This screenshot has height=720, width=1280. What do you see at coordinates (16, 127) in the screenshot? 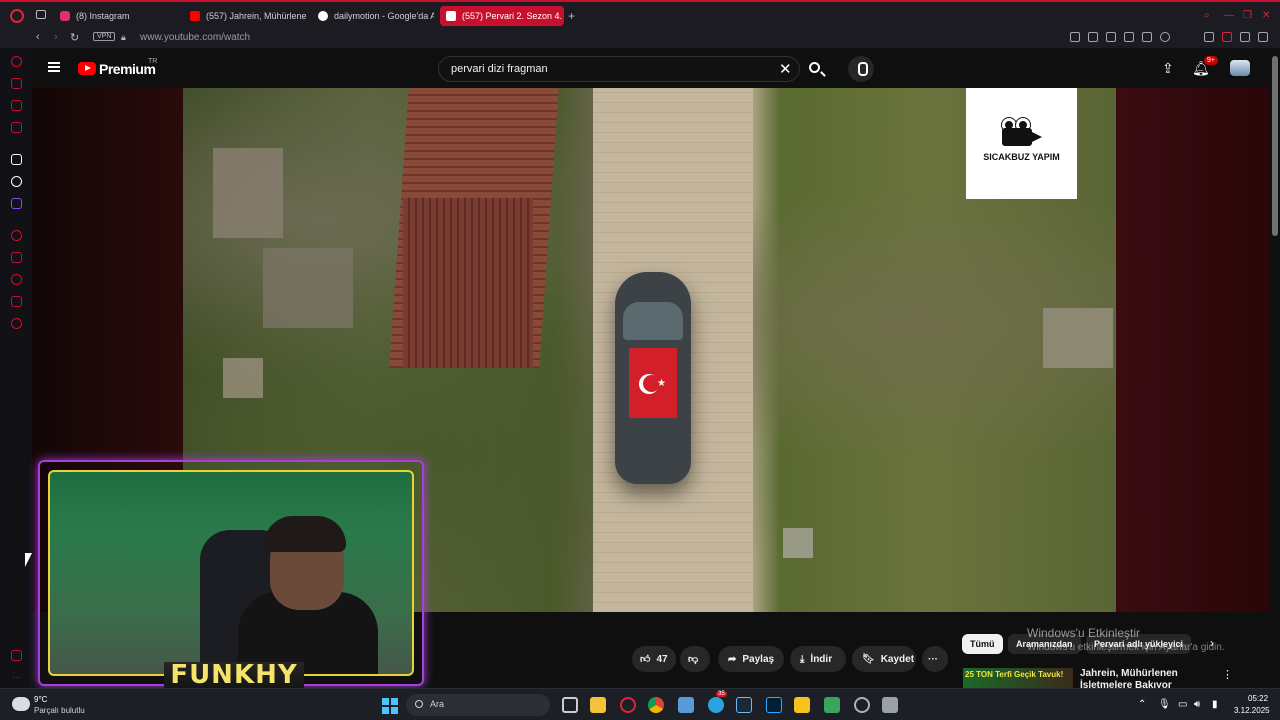
I see `sidebar-whatsapp-icon` at bounding box center [16, 127].